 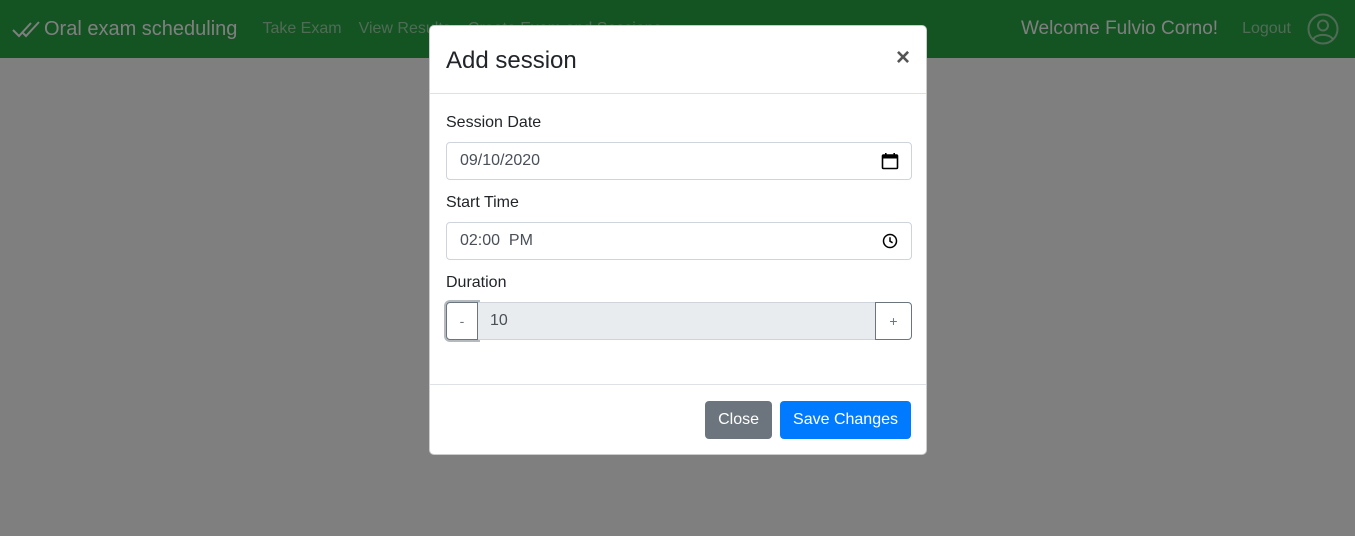 I want to click on duration-group: Duration - 10 +, so click(x=679, y=307).